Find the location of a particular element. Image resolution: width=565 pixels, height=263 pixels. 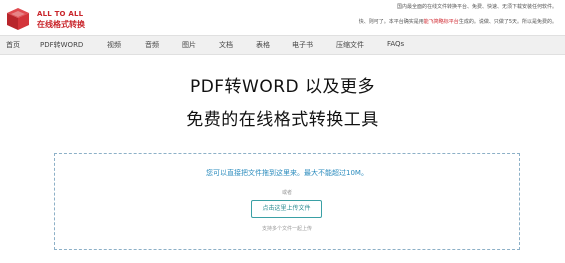

brand-title: ALL TO ALL is located at coordinates (60, 14).